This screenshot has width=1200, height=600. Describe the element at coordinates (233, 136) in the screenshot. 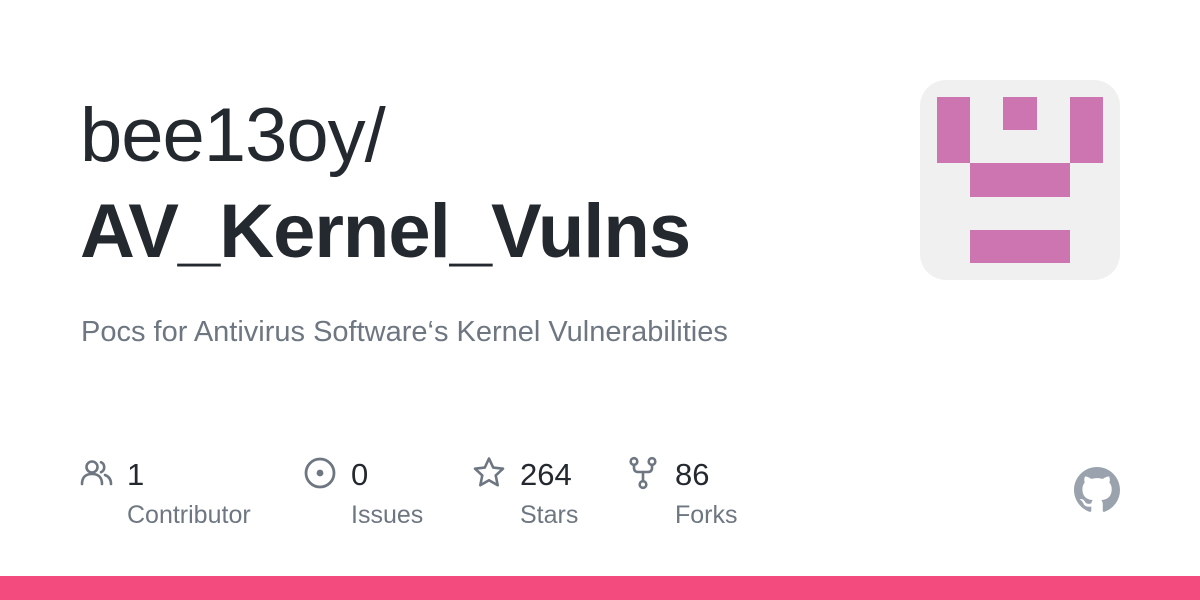

I see `repo-owner: bee13oy/` at that location.